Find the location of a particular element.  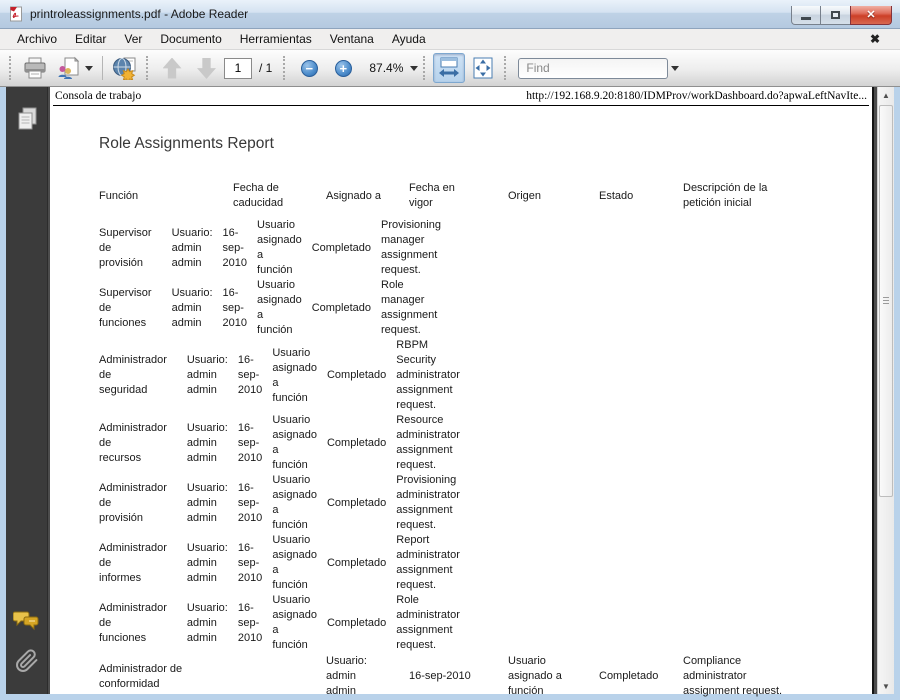

scrollbar-grip-icon is located at coordinates (886, 301).